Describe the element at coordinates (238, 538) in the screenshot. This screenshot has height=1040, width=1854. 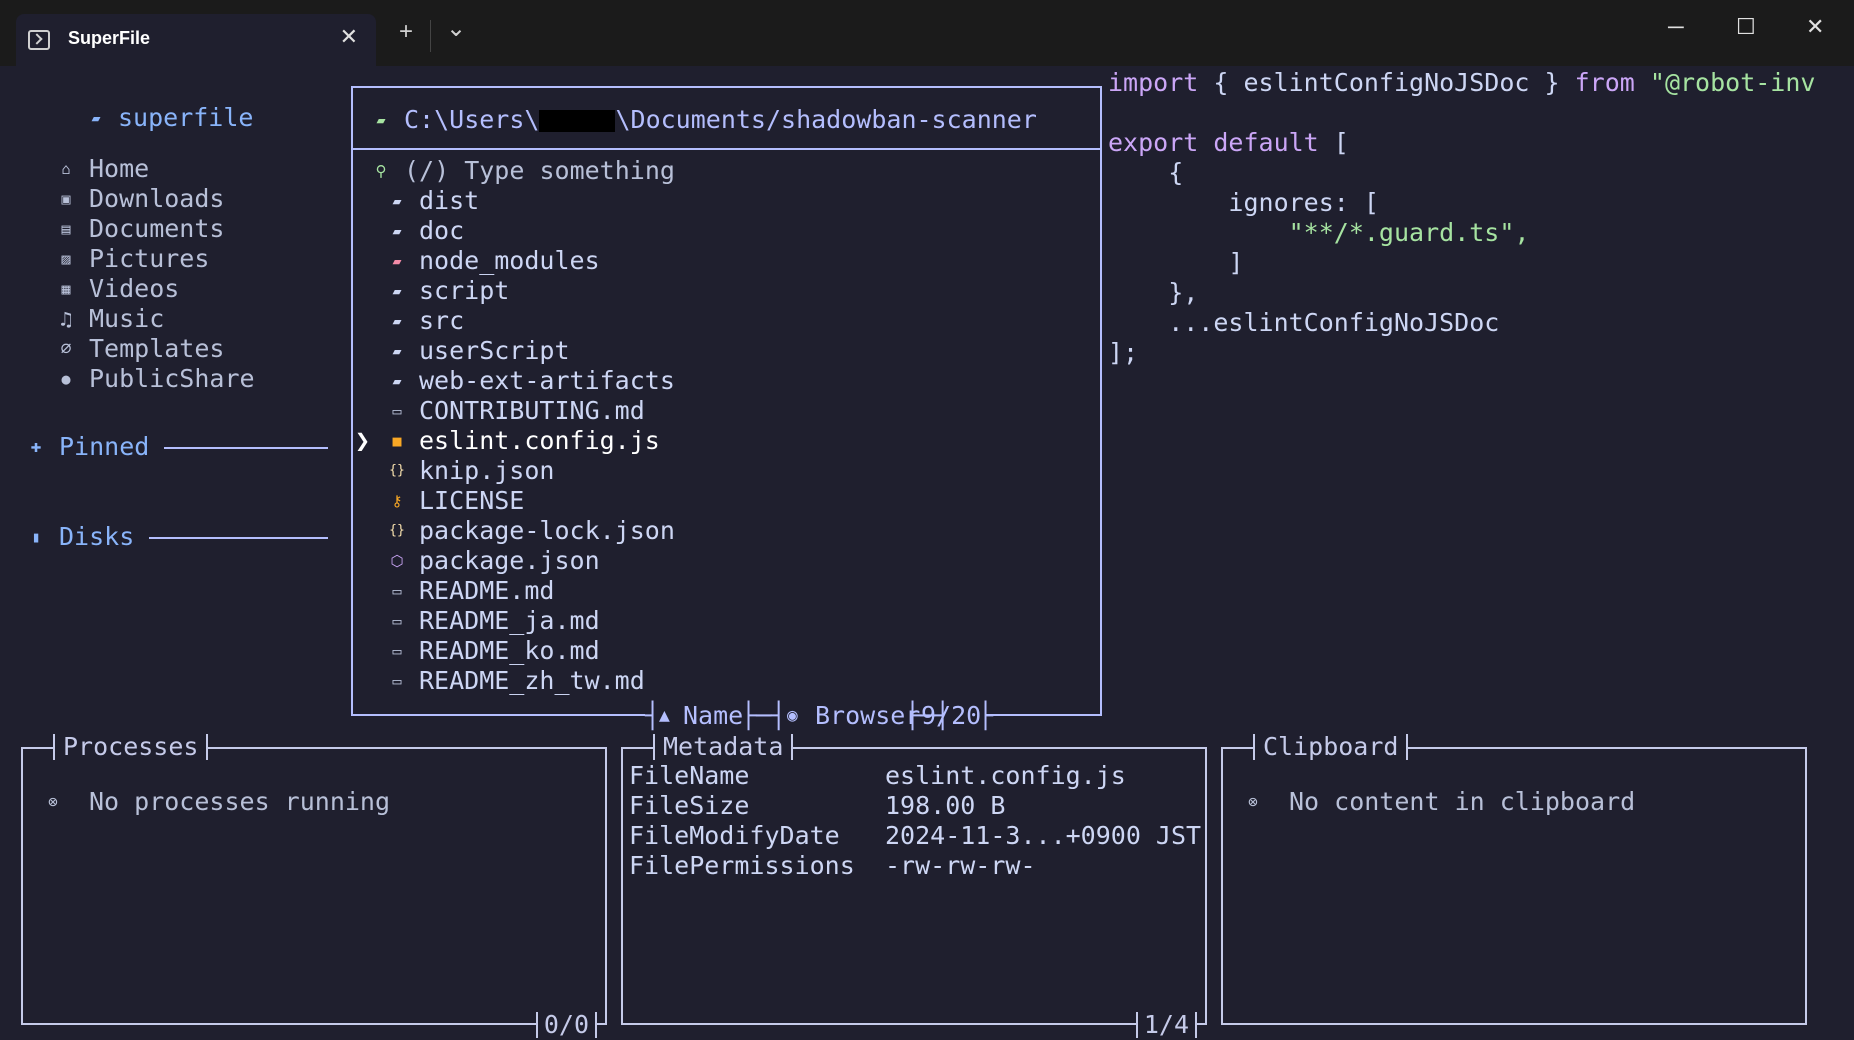
I see `disks-divider` at that location.